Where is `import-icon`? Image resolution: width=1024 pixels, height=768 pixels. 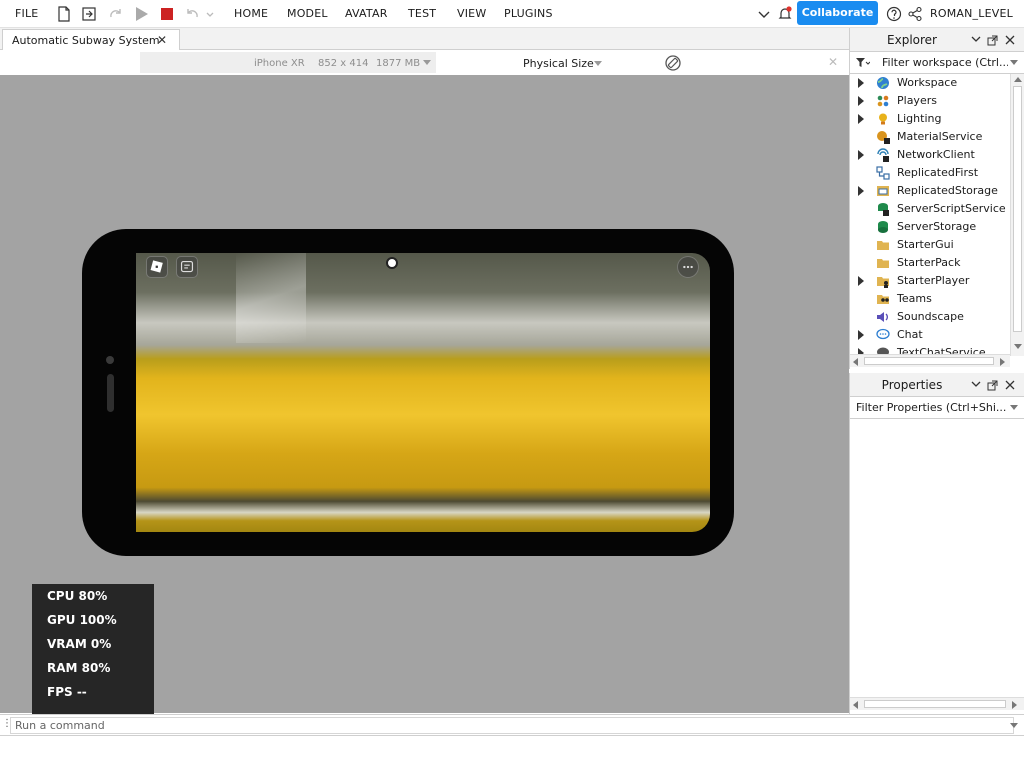
import-icon is located at coordinates (89, 14).